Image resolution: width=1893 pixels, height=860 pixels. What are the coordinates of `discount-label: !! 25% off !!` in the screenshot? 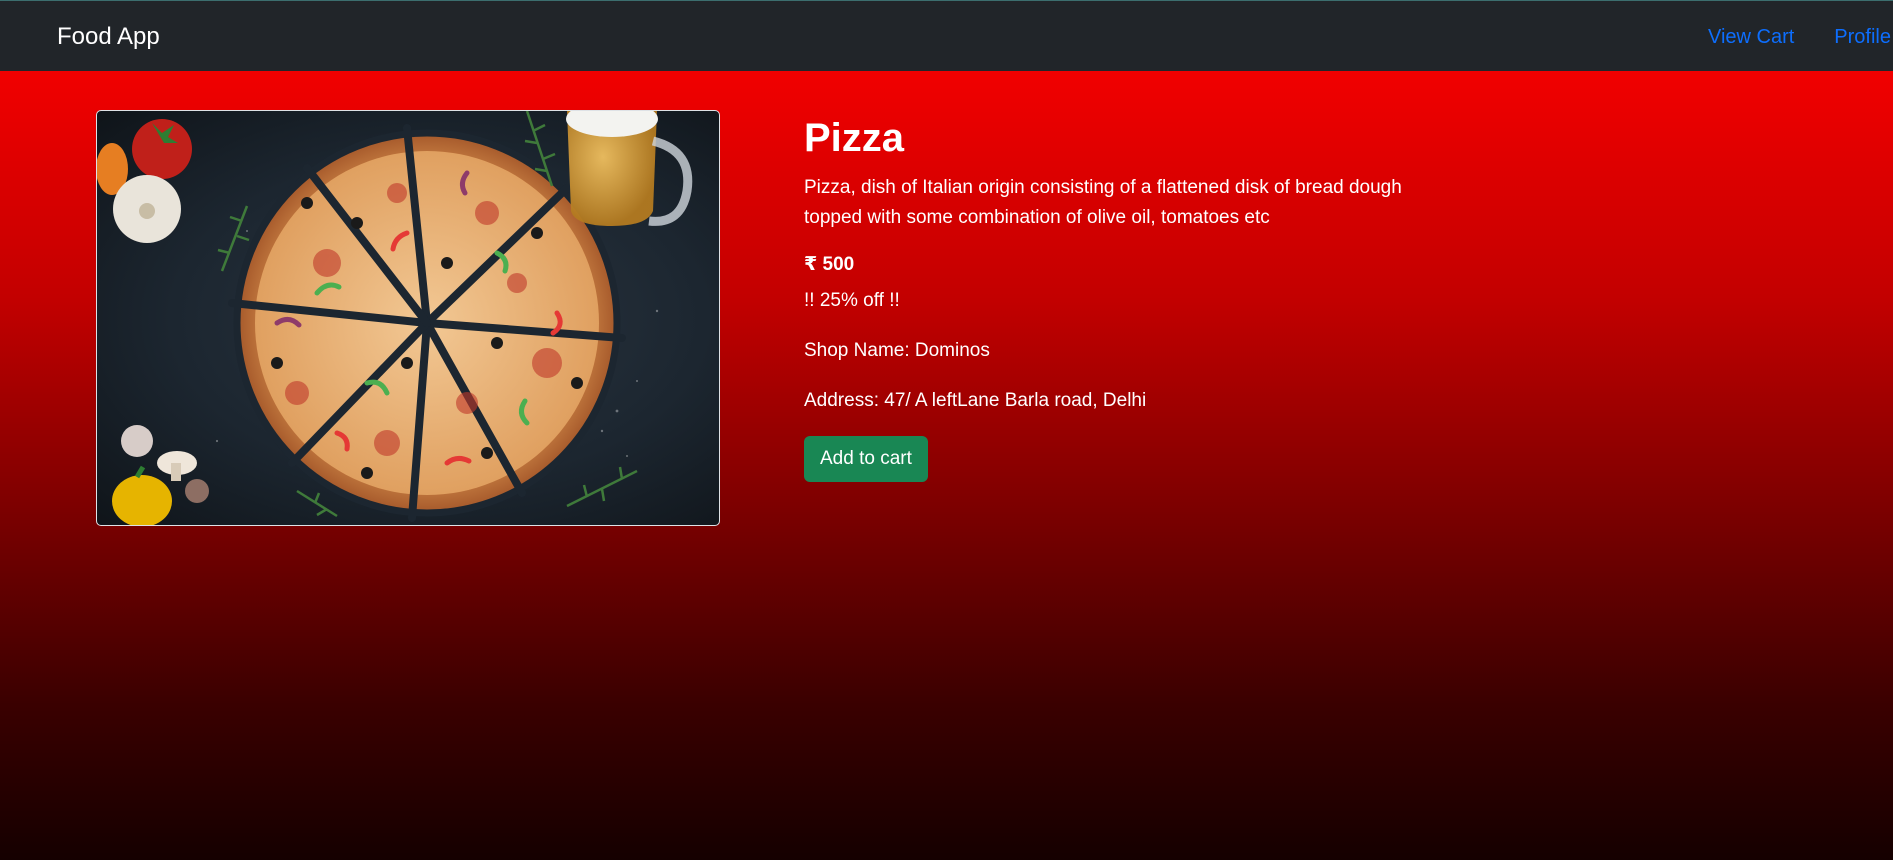 It's located at (852, 300).